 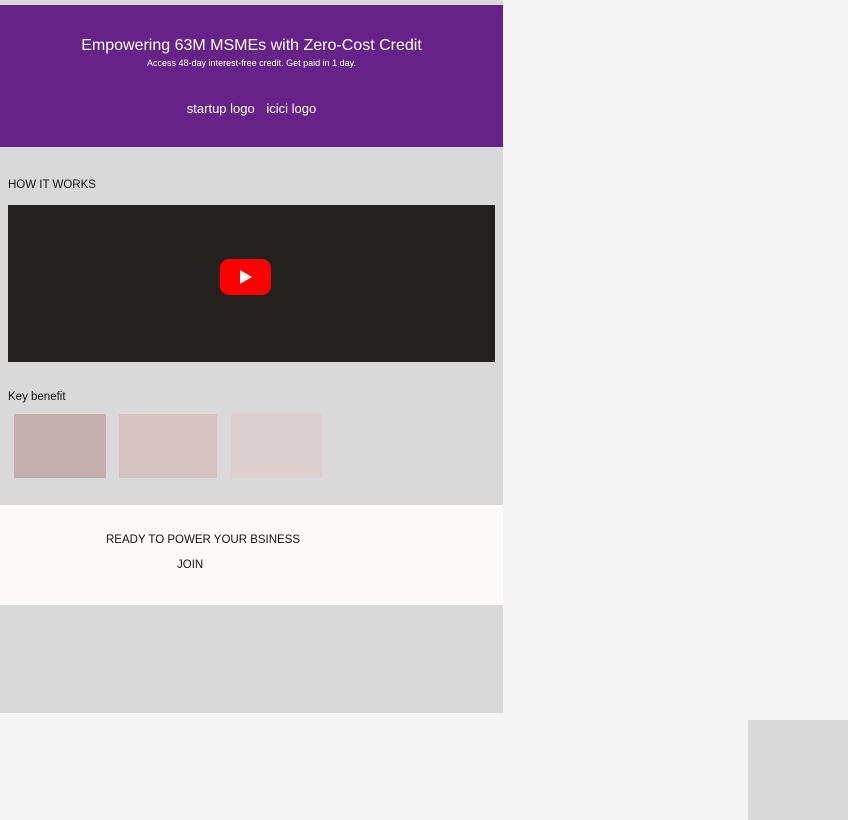 What do you see at coordinates (190, 565) in the screenshot?
I see `join-button: JOIN` at bounding box center [190, 565].